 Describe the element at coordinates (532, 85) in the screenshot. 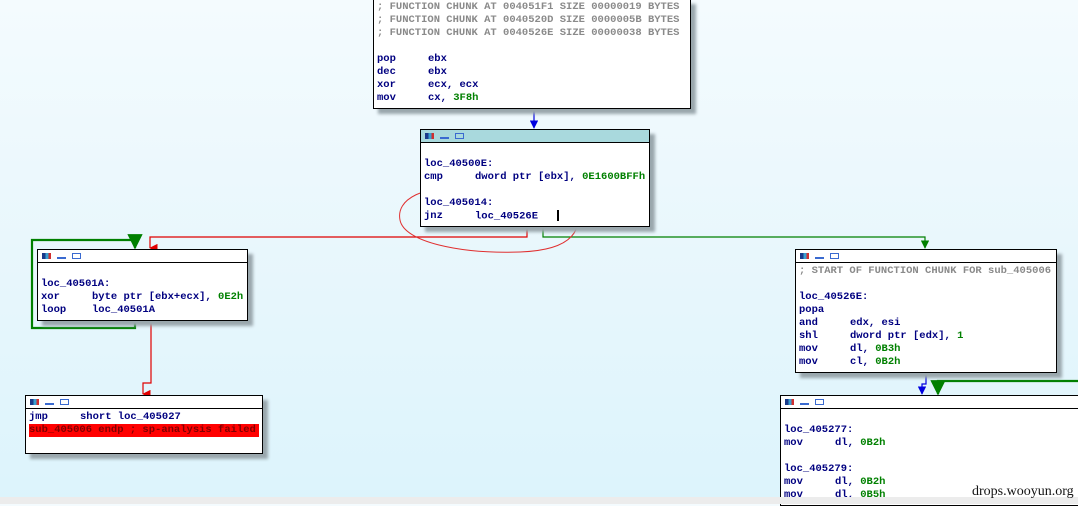

I see `code-line: xor ecx, ecx` at that location.